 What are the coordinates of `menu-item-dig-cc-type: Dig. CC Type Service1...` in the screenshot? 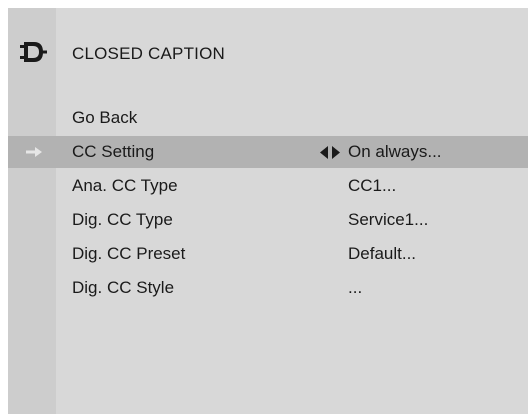 It's located at (268, 220).